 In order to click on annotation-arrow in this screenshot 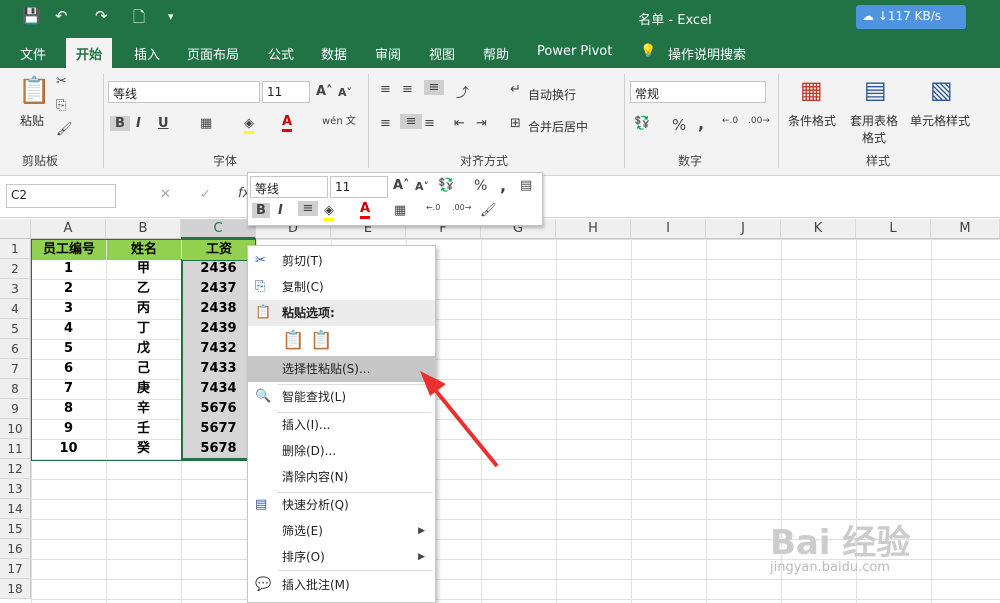, I will do `click(459, 419)`.